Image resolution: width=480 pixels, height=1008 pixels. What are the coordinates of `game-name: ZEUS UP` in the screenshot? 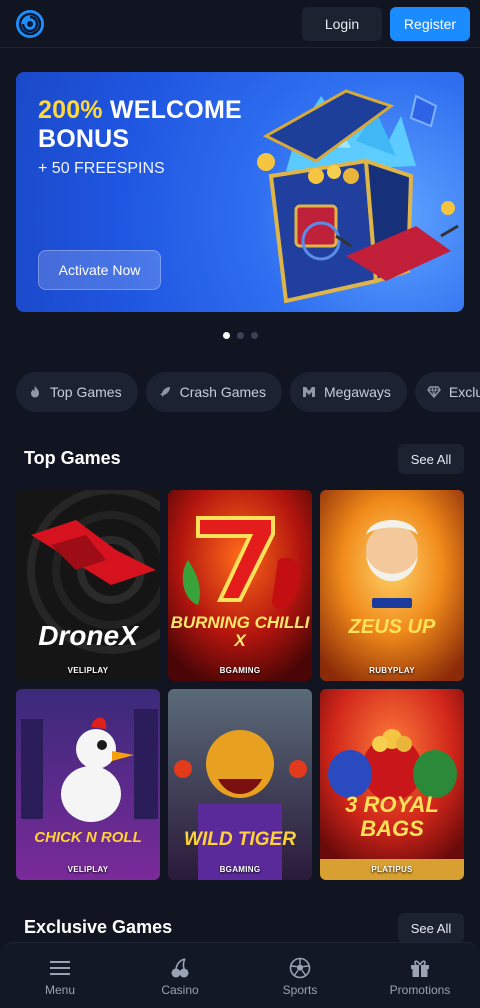 It's located at (392, 627).